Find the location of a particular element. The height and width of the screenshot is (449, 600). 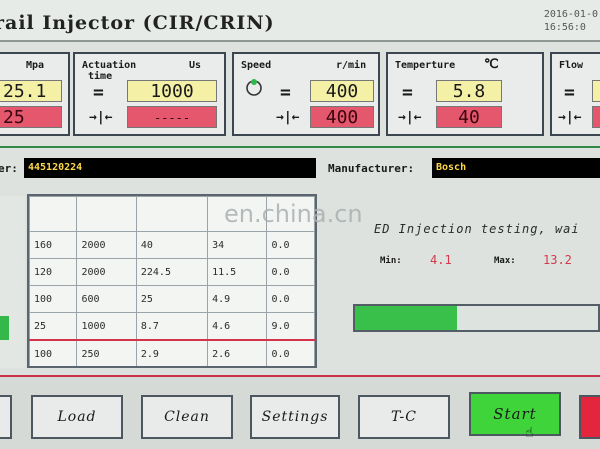

temperature-unit: ℃ is located at coordinates (491, 64).